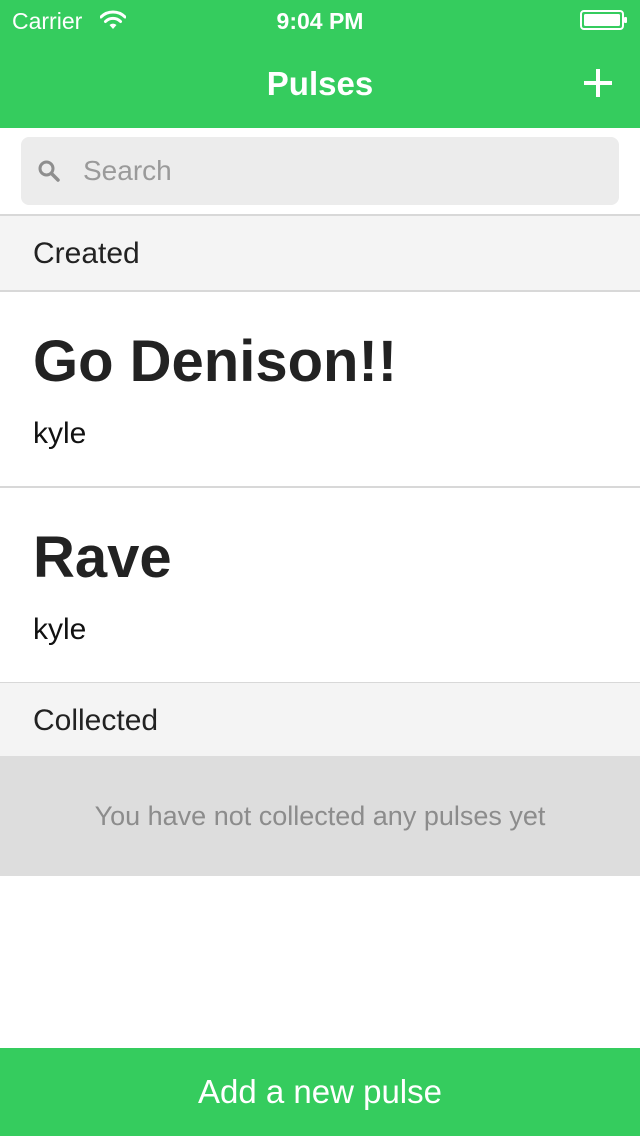  I want to click on collected-empty-state: You have not collected any pulses yet, so click(320, 816).